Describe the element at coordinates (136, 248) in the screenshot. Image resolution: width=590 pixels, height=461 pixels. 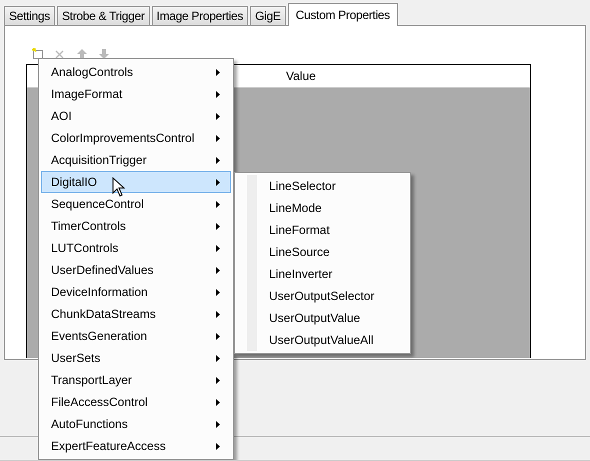
I see `menu-item: LUTControls` at that location.